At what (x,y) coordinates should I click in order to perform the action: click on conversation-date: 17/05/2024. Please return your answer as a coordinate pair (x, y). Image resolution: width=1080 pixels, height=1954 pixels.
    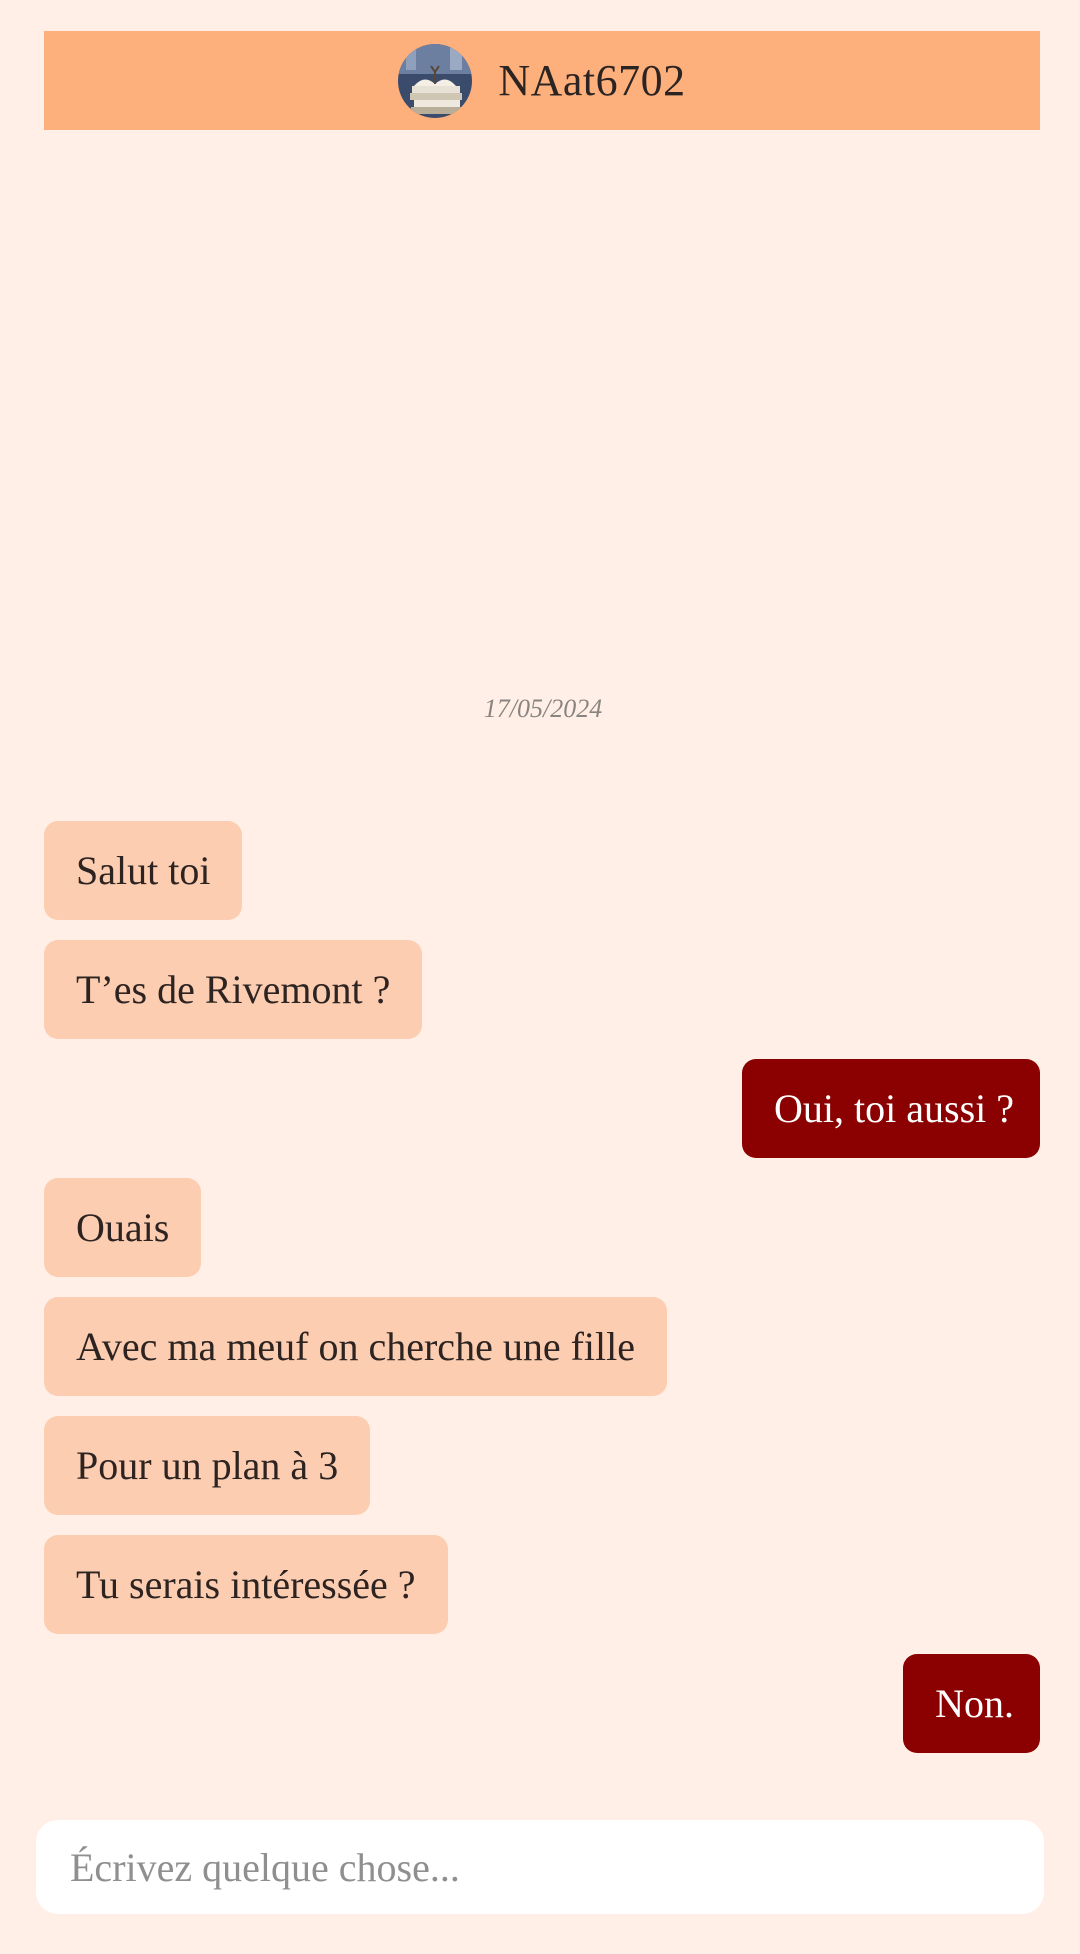
    Looking at the image, I should click on (543, 708).